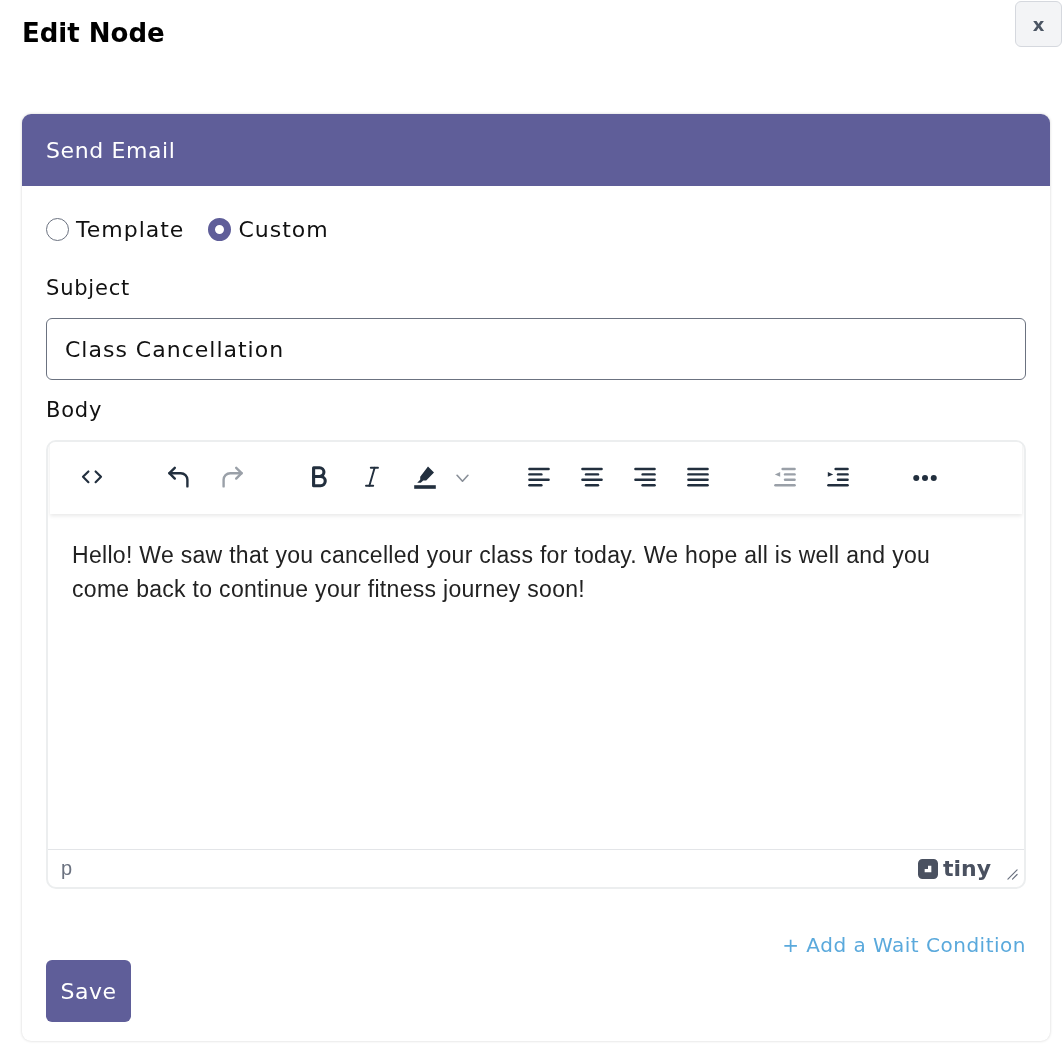 Image resolution: width=1063 pixels, height=1045 pixels. What do you see at coordinates (925, 478) in the screenshot?
I see `more-icon` at bounding box center [925, 478].